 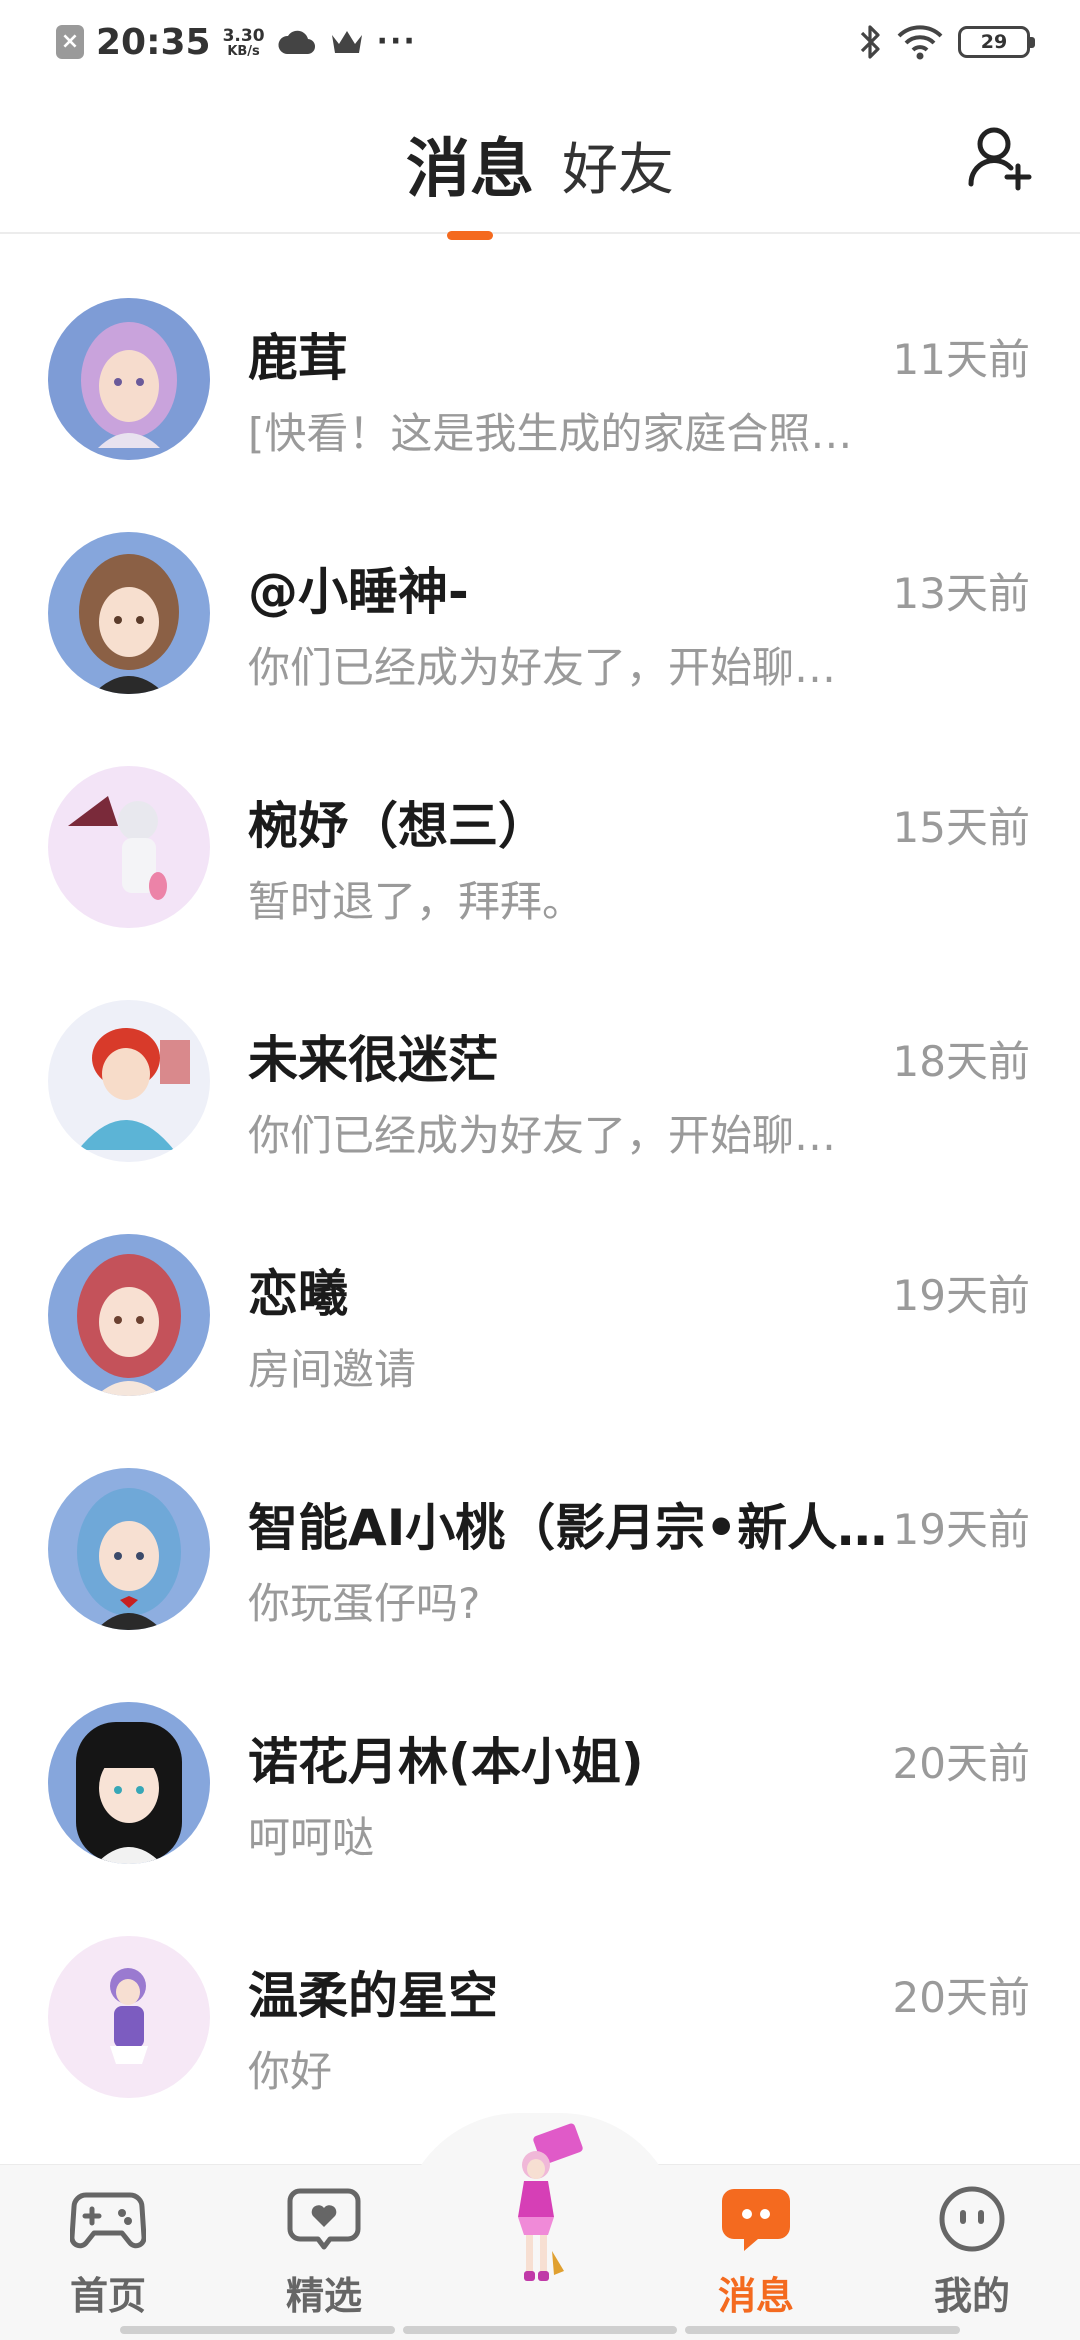 What do you see at coordinates (108, 2219) in the screenshot?
I see `gamepad-icon` at bounding box center [108, 2219].